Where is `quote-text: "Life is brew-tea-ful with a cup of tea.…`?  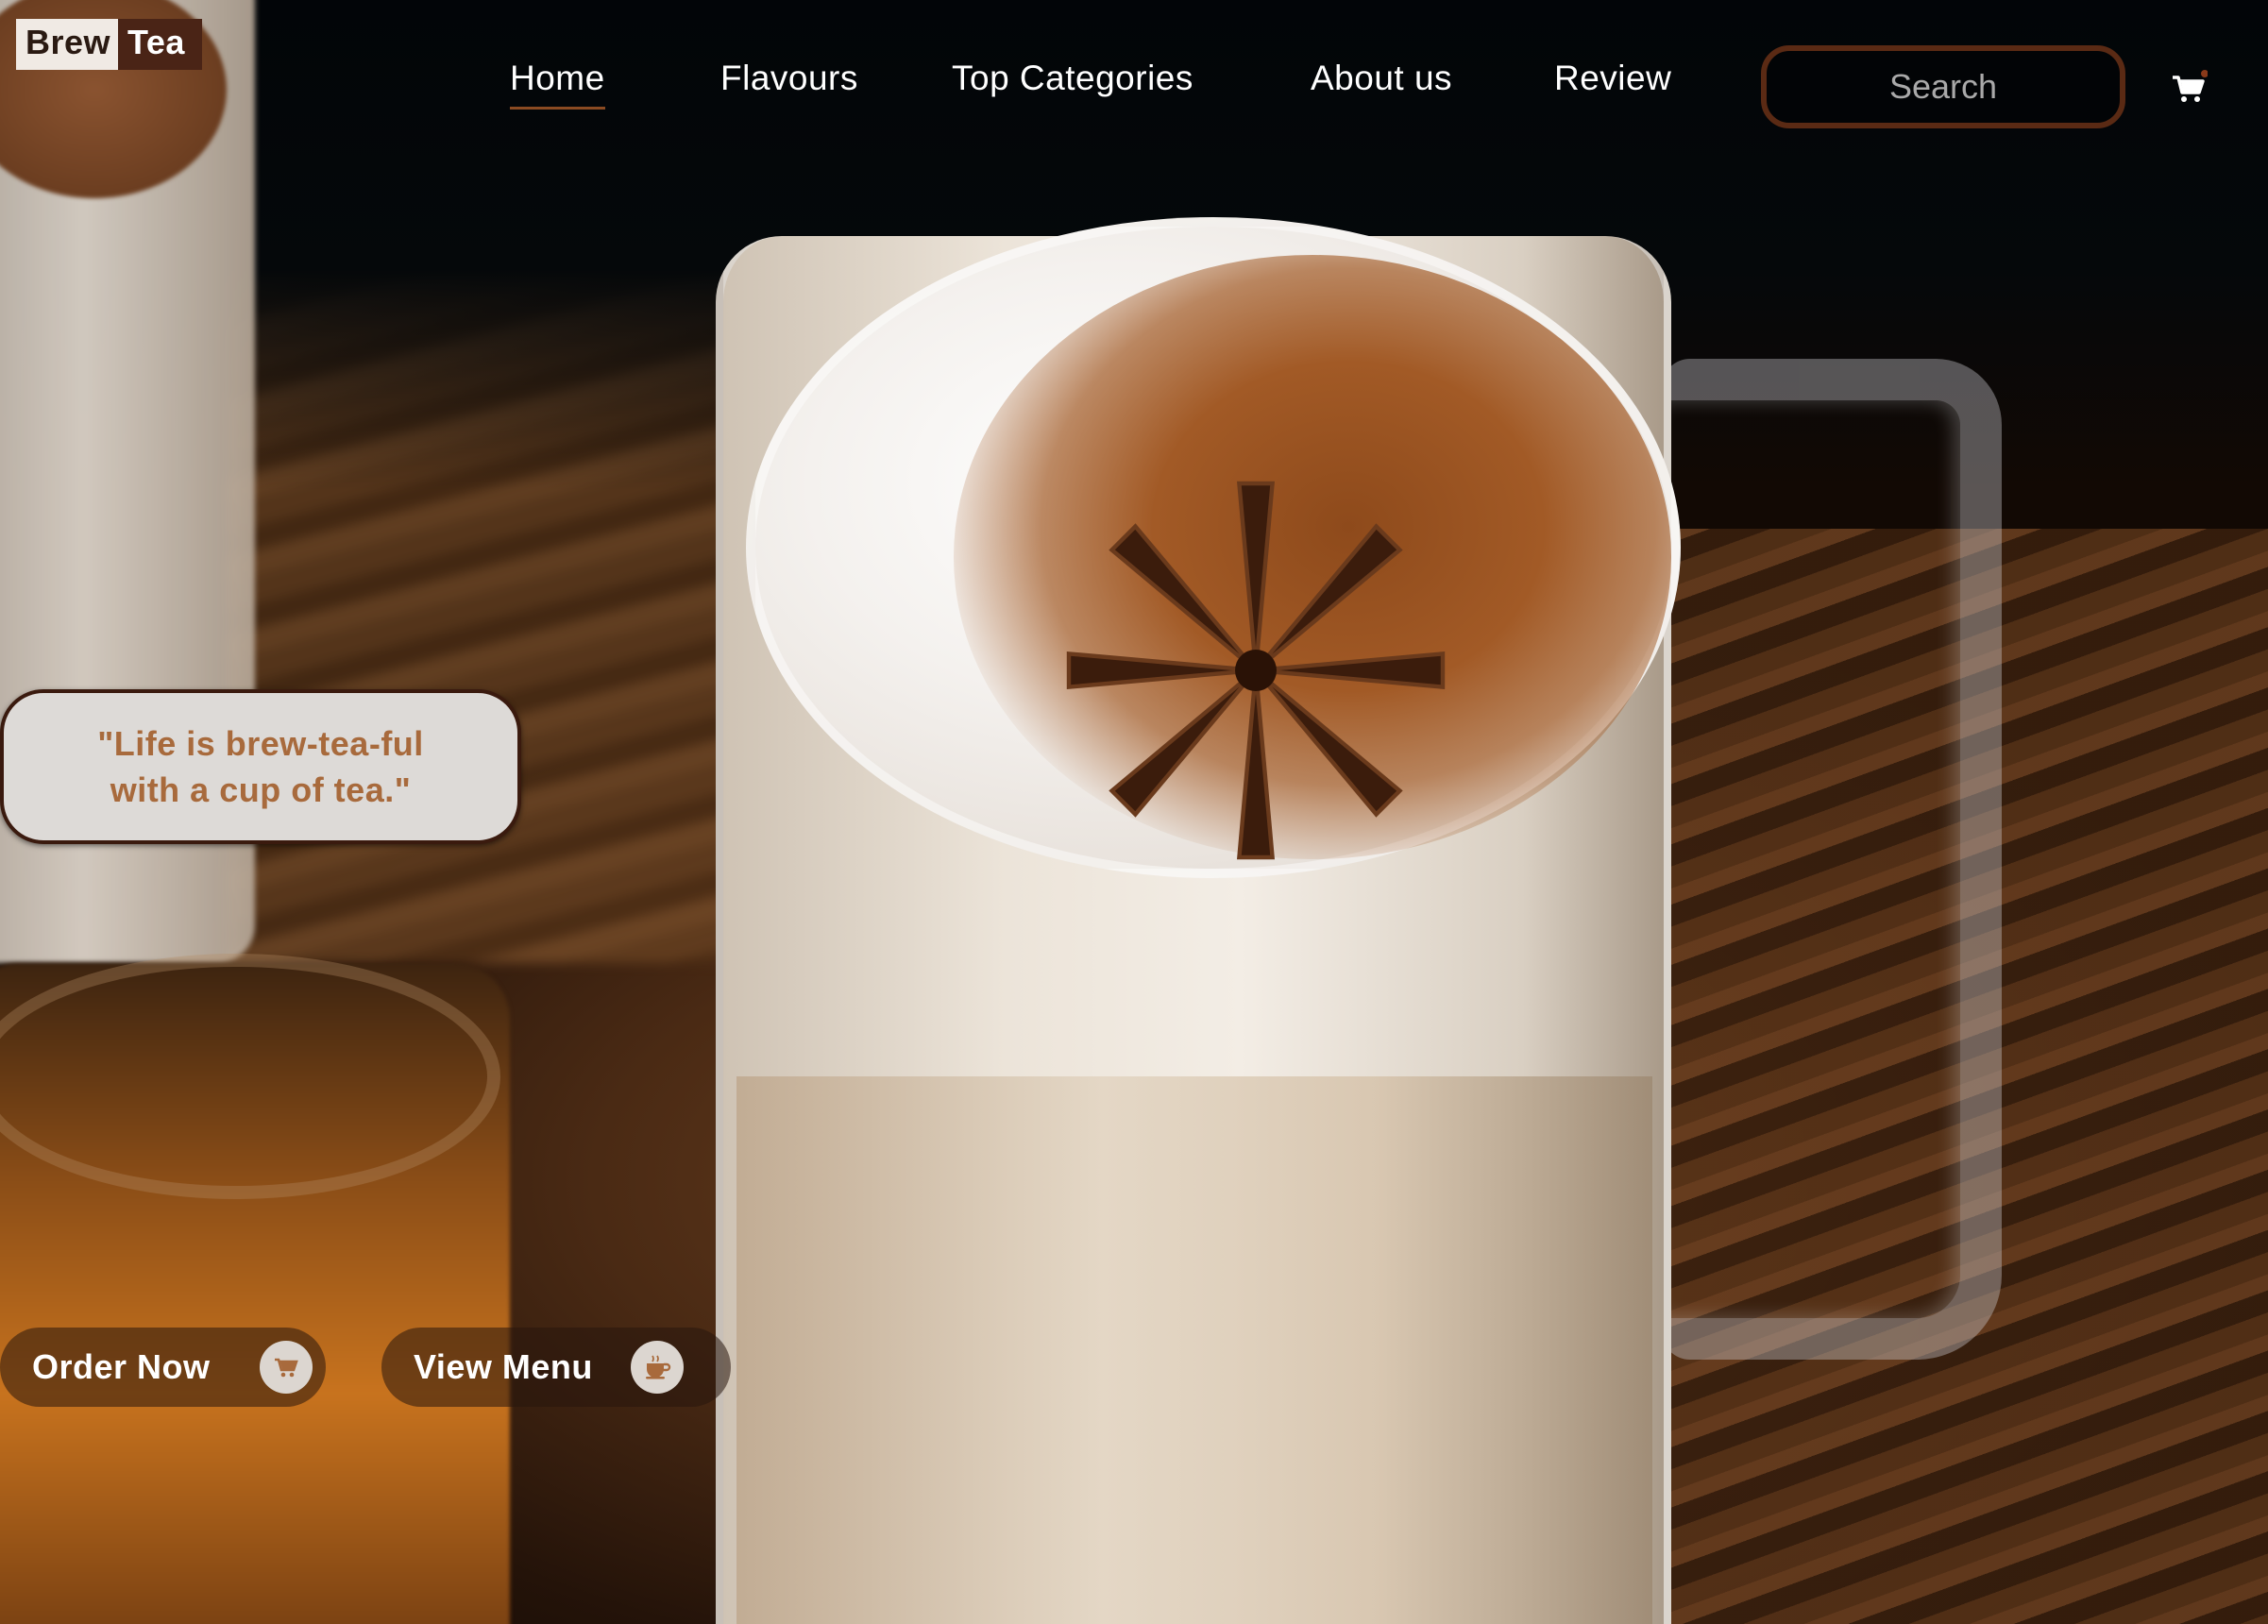 quote-text: "Life is brew-tea-ful with a cup of tea.… is located at coordinates (260, 766).